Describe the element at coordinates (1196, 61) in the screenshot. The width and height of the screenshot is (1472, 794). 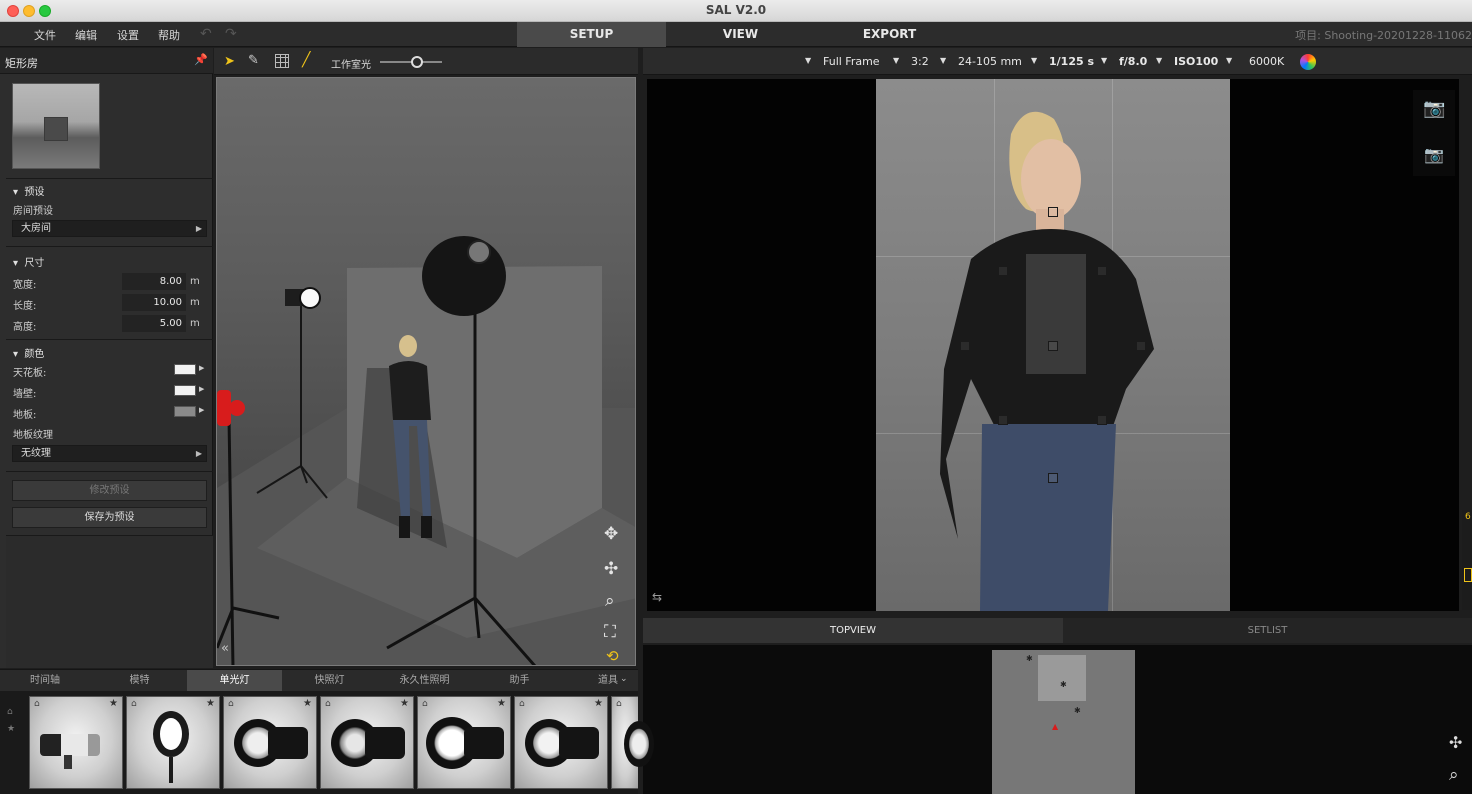
I see `iso-select: ISO100` at that location.